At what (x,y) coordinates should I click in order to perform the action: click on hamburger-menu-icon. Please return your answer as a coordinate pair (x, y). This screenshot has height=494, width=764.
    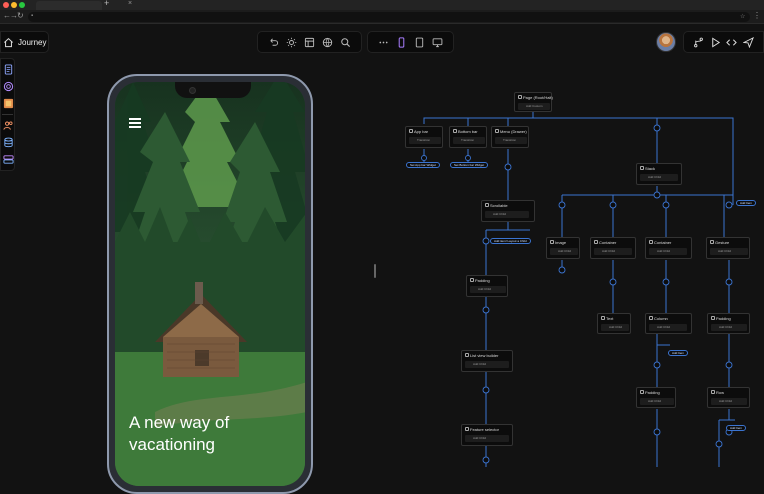
    Looking at the image, I should click on (135, 124).